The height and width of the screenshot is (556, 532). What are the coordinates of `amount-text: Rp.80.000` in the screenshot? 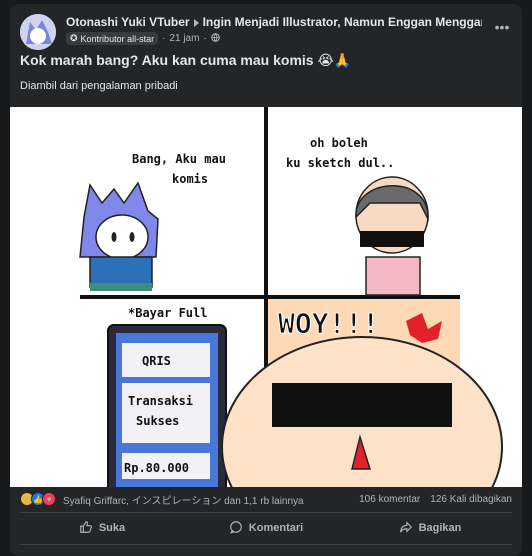 It's located at (156, 468).